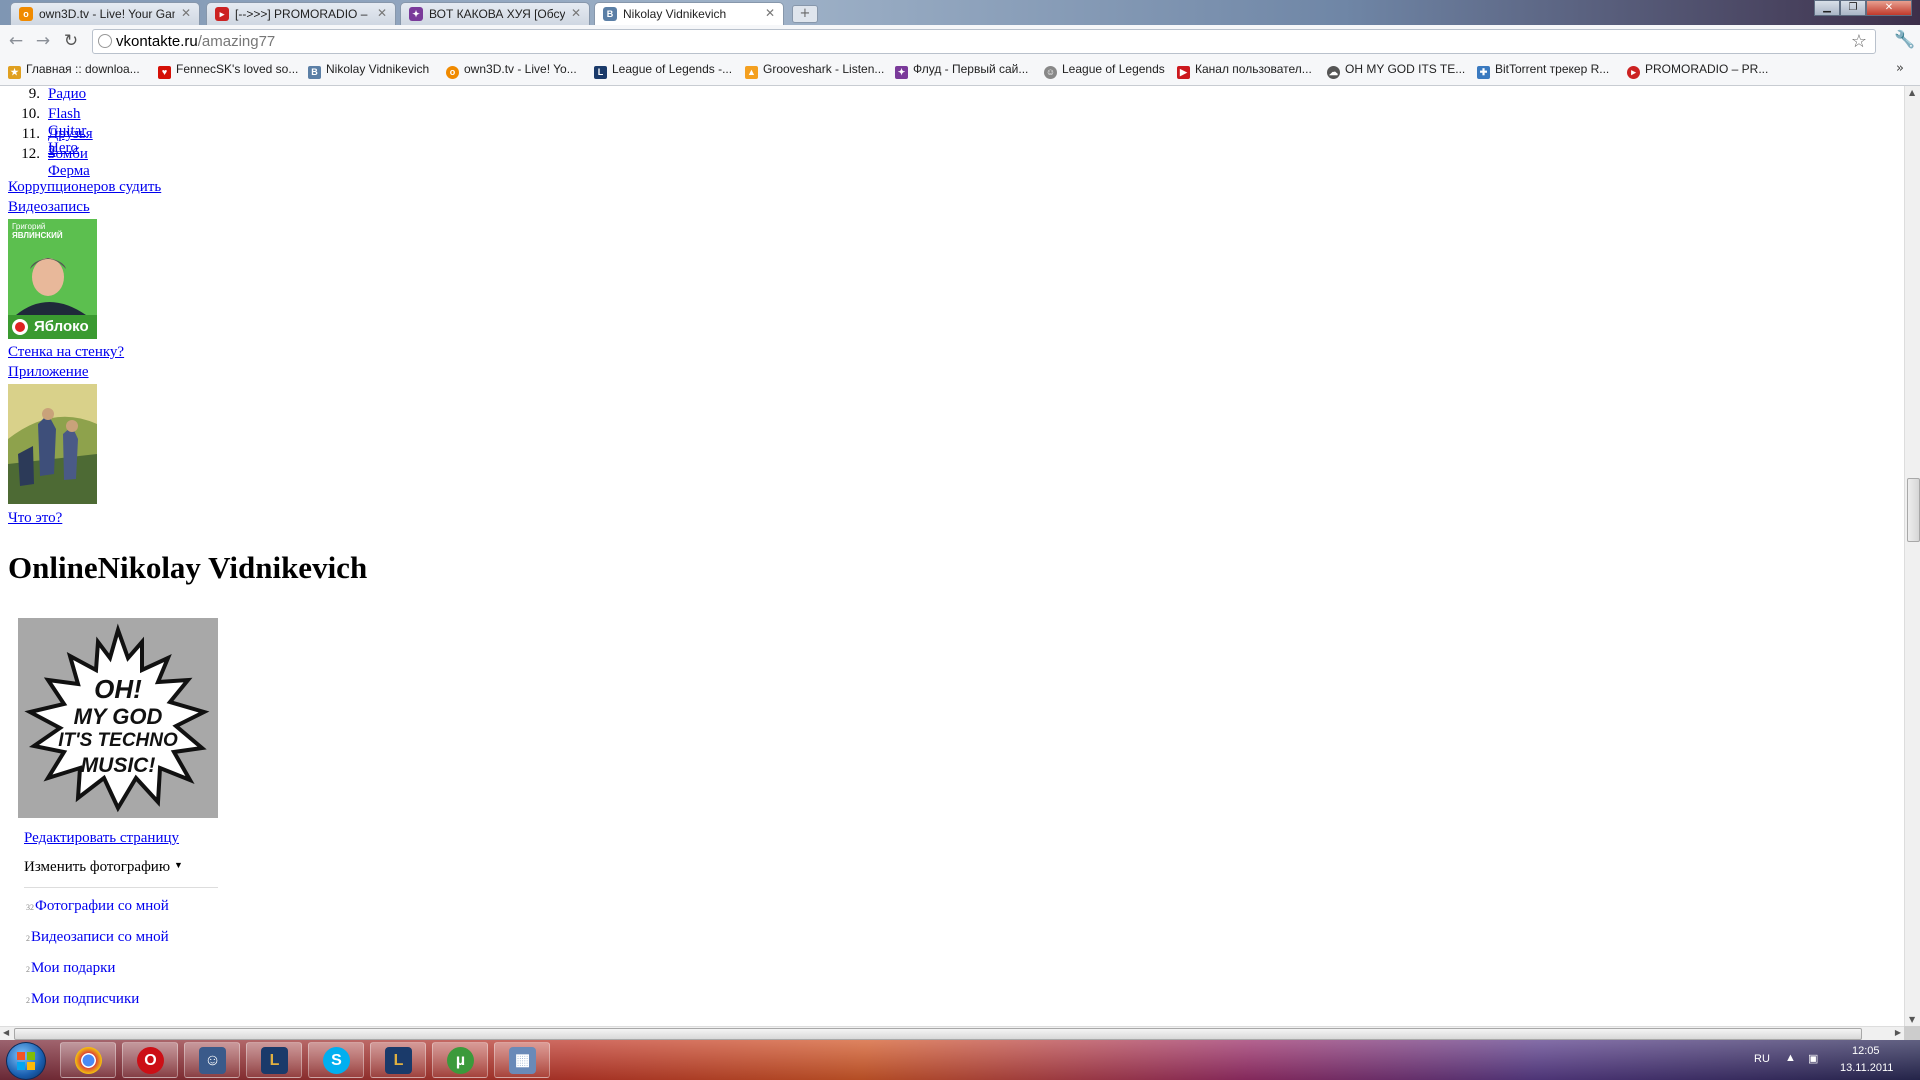 The width and height of the screenshot is (1920, 1080). What do you see at coordinates (1913, 510) in the screenshot?
I see `vertical-scroll-thumb` at bounding box center [1913, 510].